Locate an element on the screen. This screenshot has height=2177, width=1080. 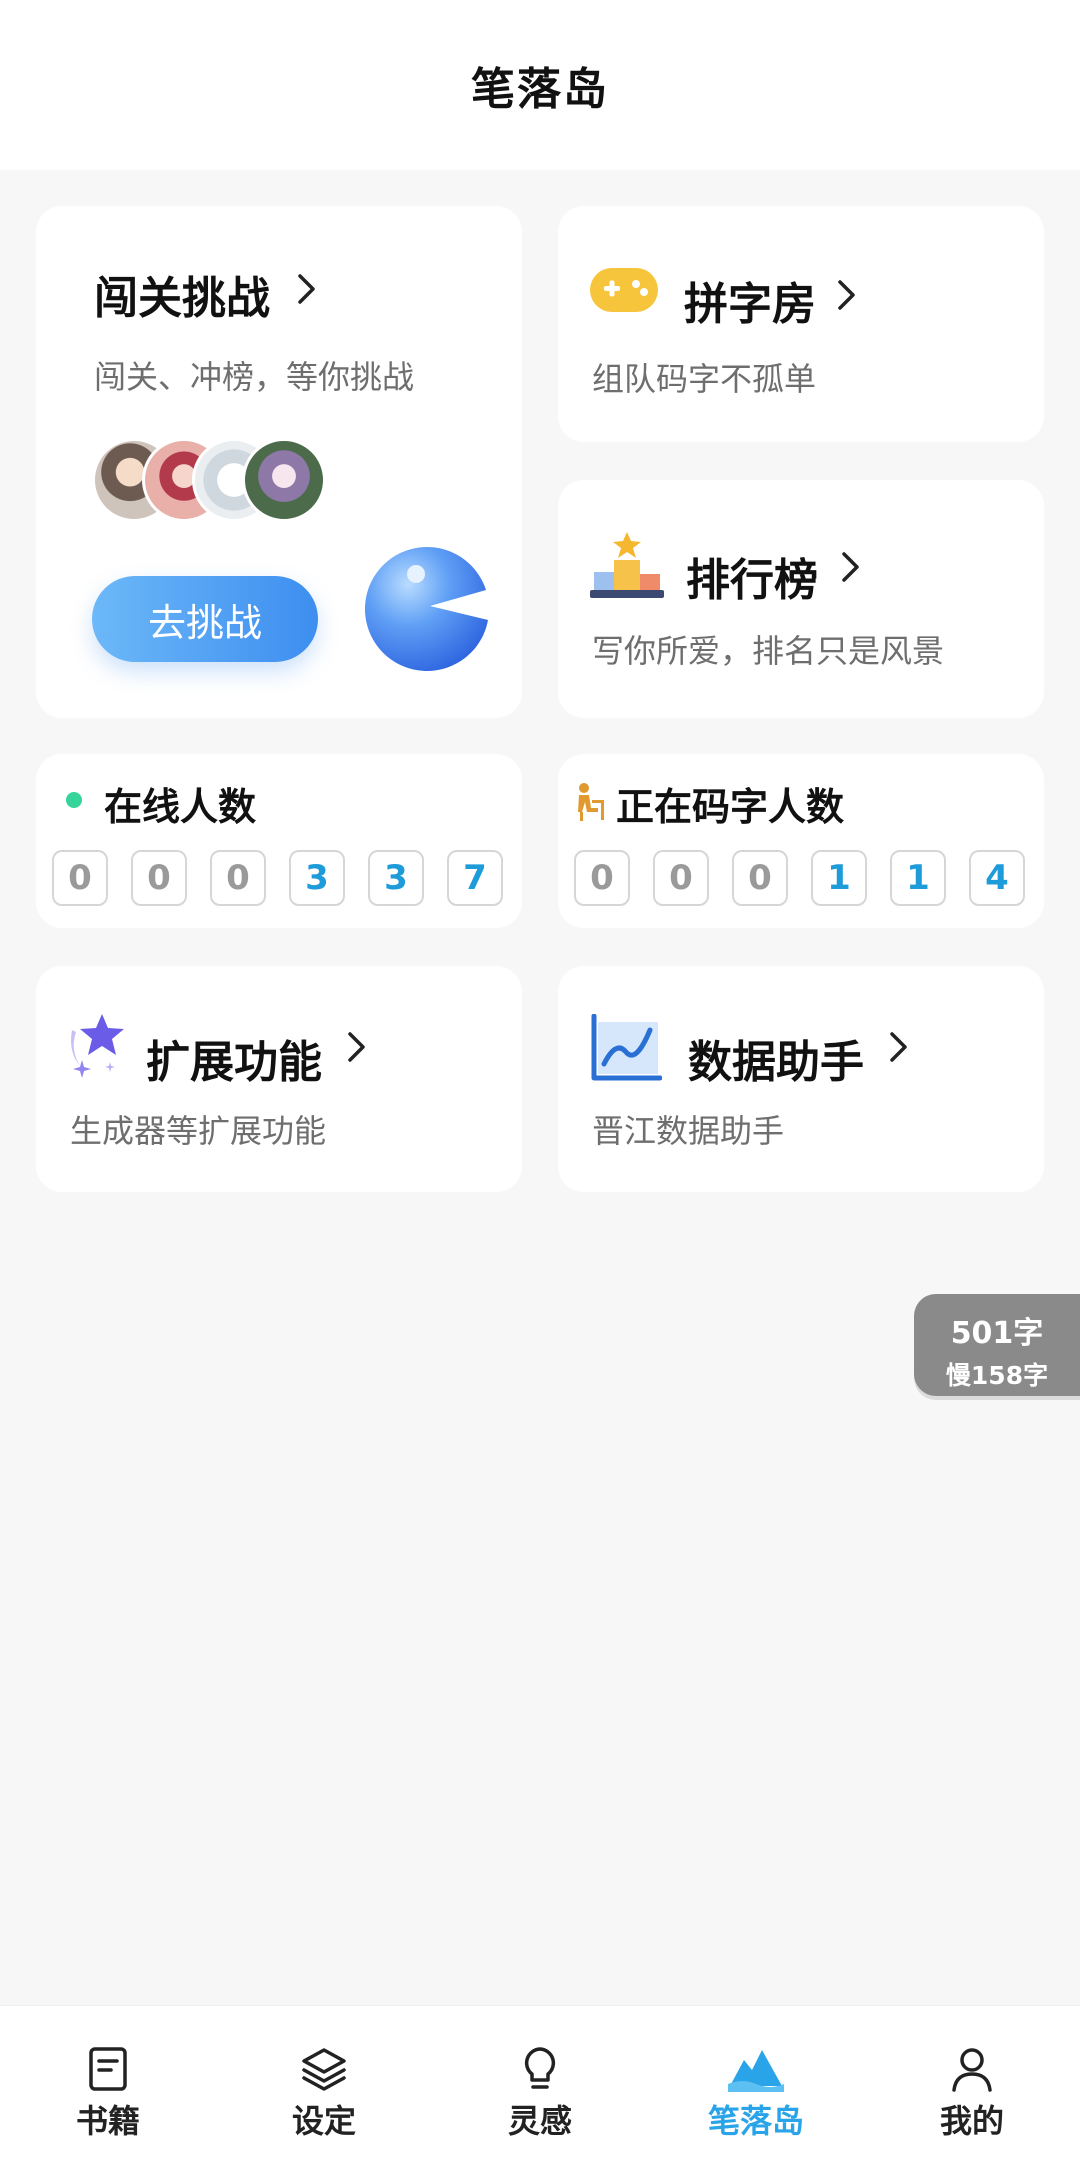
extension-subtitle: 生成器等扩展功能 is located at coordinates (198, 1131).